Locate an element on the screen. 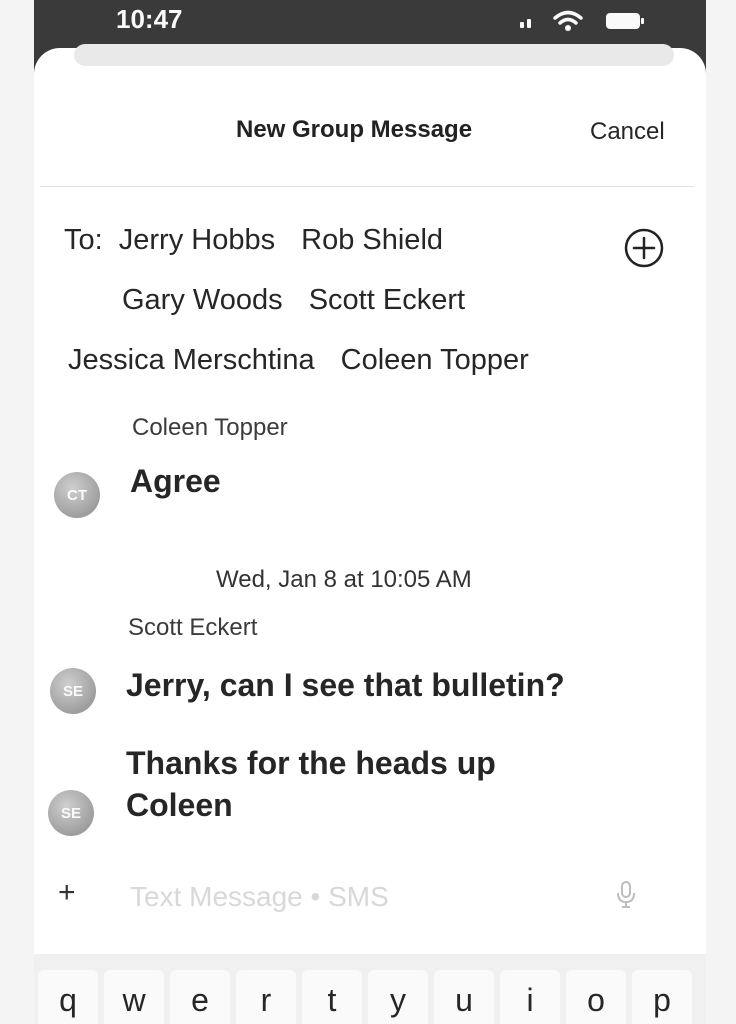 The image size is (736, 1024). sender-name: Scott Eckert is located at coordinates (193, 627).